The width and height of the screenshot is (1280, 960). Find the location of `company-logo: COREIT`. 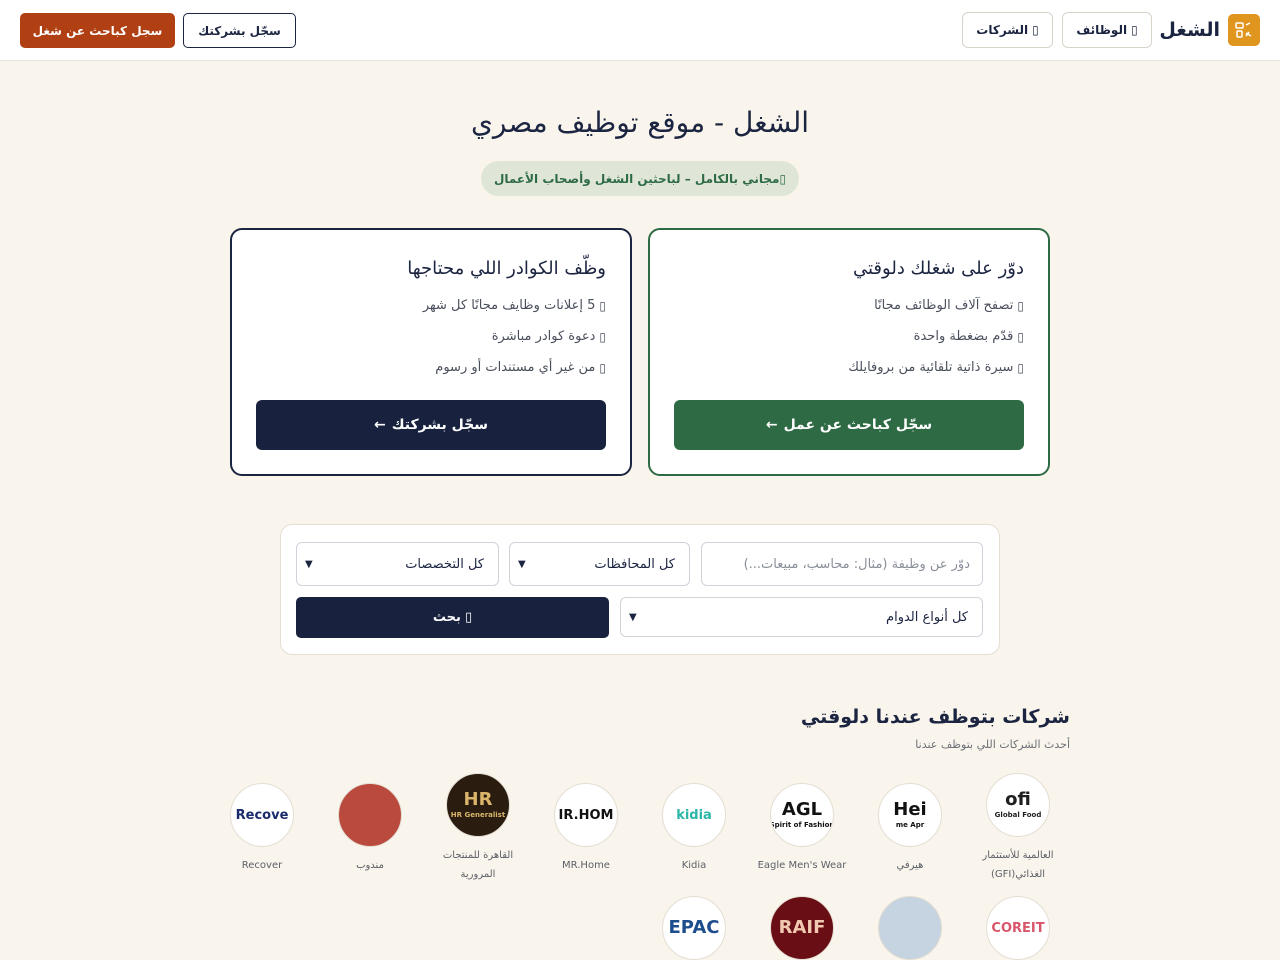

company-logo: COREIT is located at coordinates (1018, 928).